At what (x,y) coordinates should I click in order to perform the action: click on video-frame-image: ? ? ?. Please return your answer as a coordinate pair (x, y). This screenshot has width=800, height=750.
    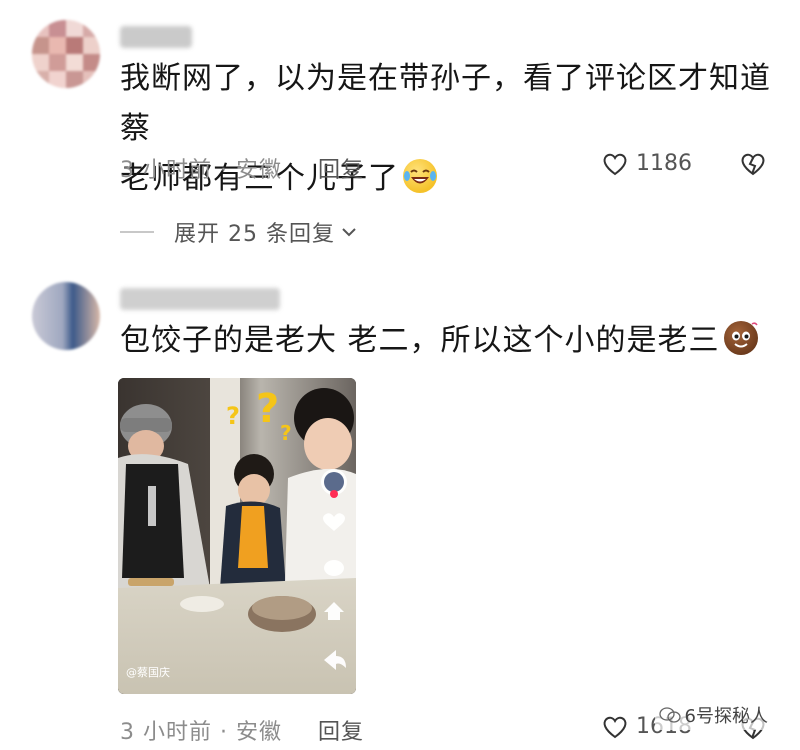
    Looking at the image, I should click on (237, 536).